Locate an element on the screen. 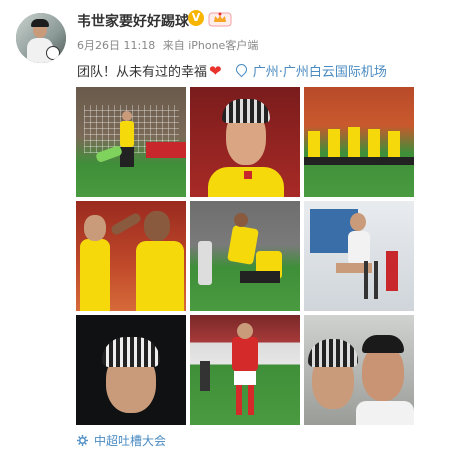  topic-gear-icon is located at coordinates (82, 440).